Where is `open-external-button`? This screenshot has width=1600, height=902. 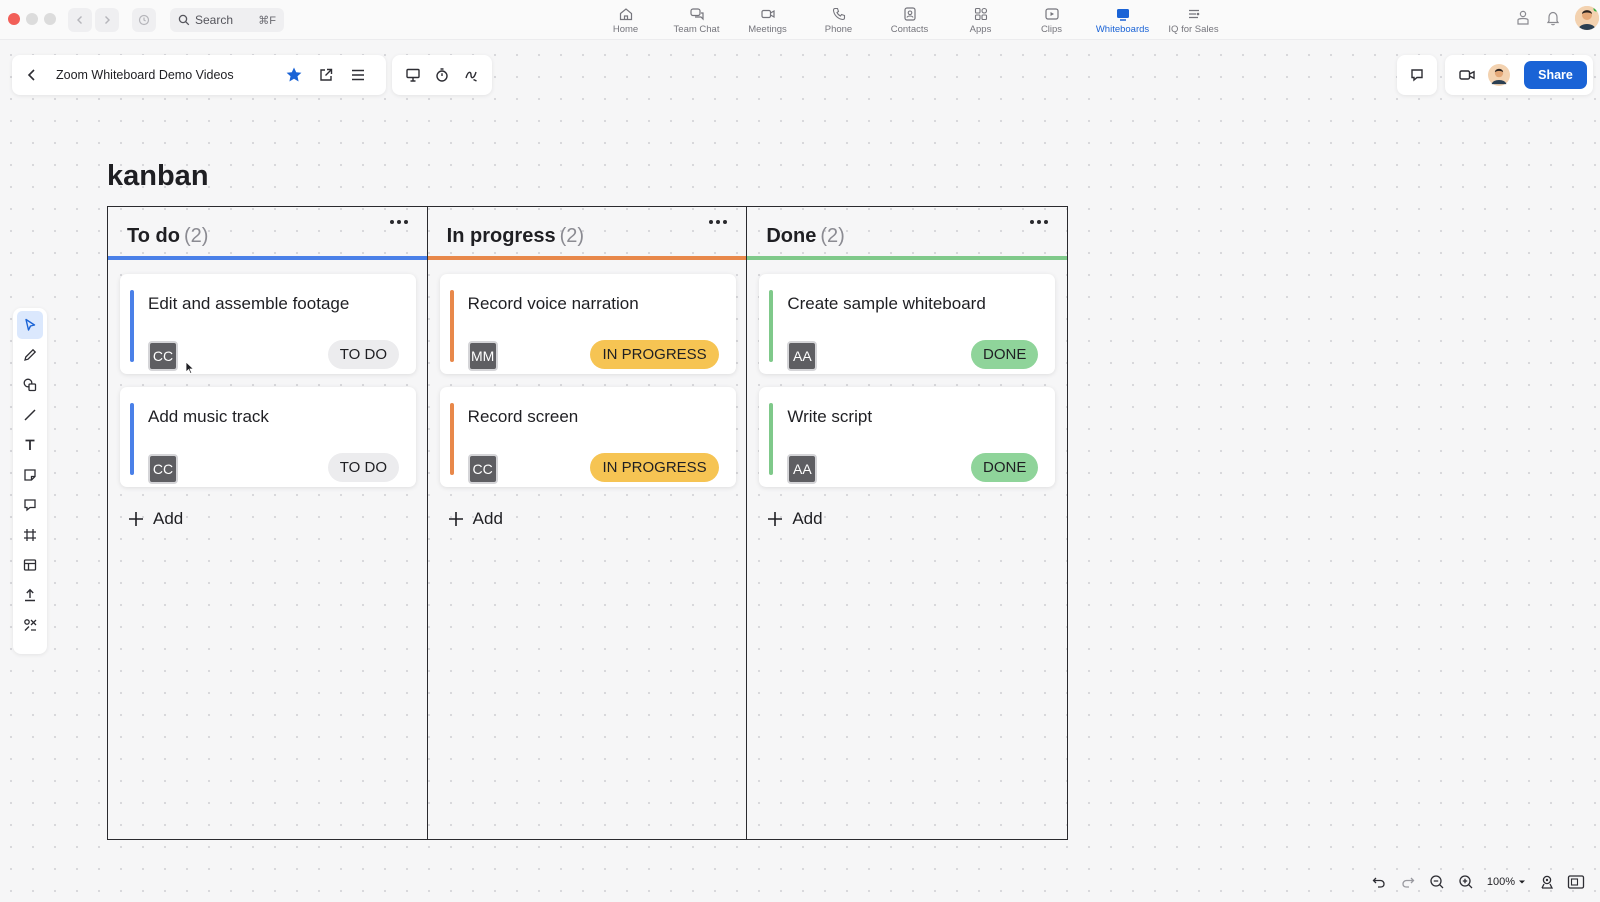
open-external-button is located at coordinates (326, 75).